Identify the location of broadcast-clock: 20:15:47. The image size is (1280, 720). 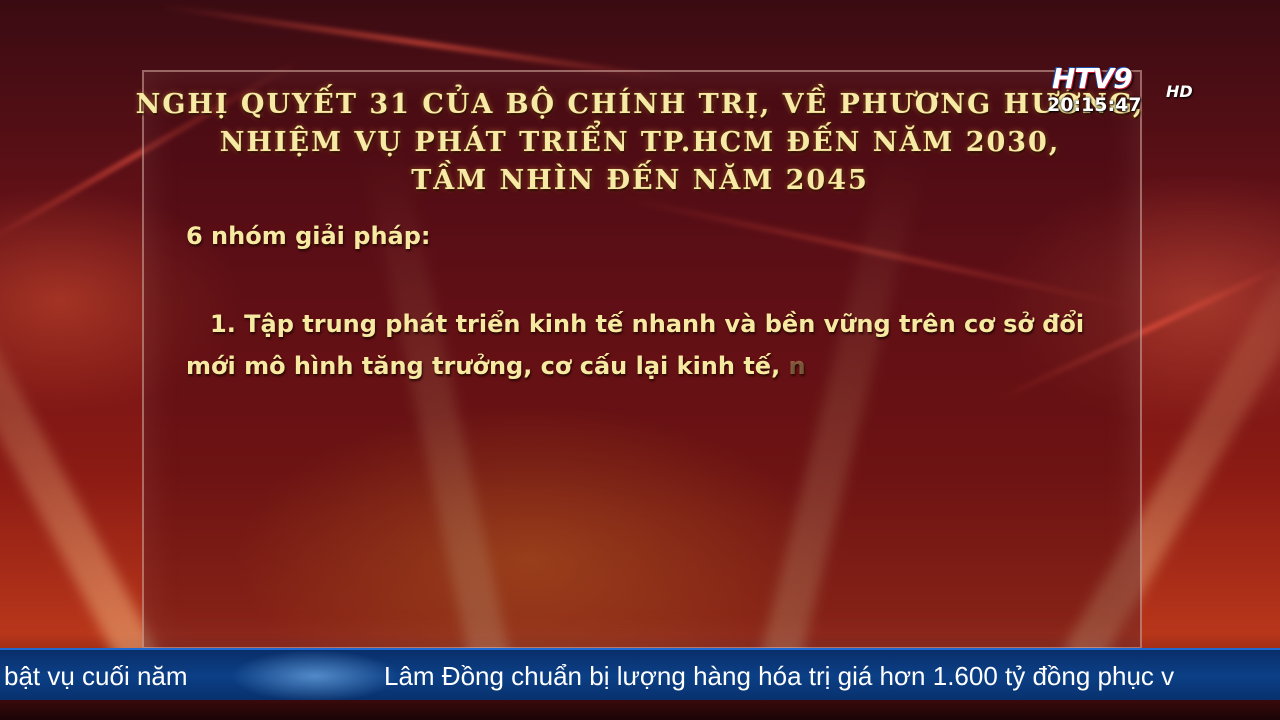
(1094, 105).